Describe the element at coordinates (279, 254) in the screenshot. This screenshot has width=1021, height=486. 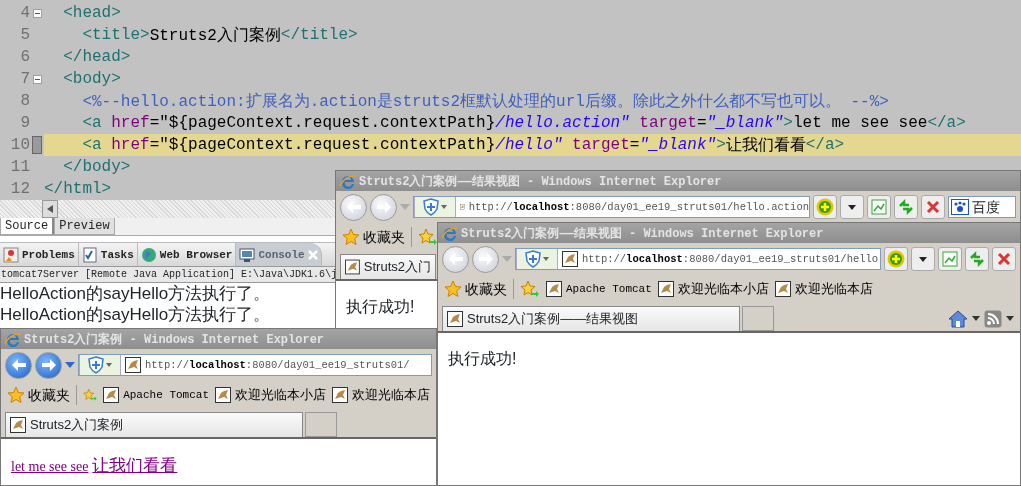
I see `view-tab: Console` at that location.